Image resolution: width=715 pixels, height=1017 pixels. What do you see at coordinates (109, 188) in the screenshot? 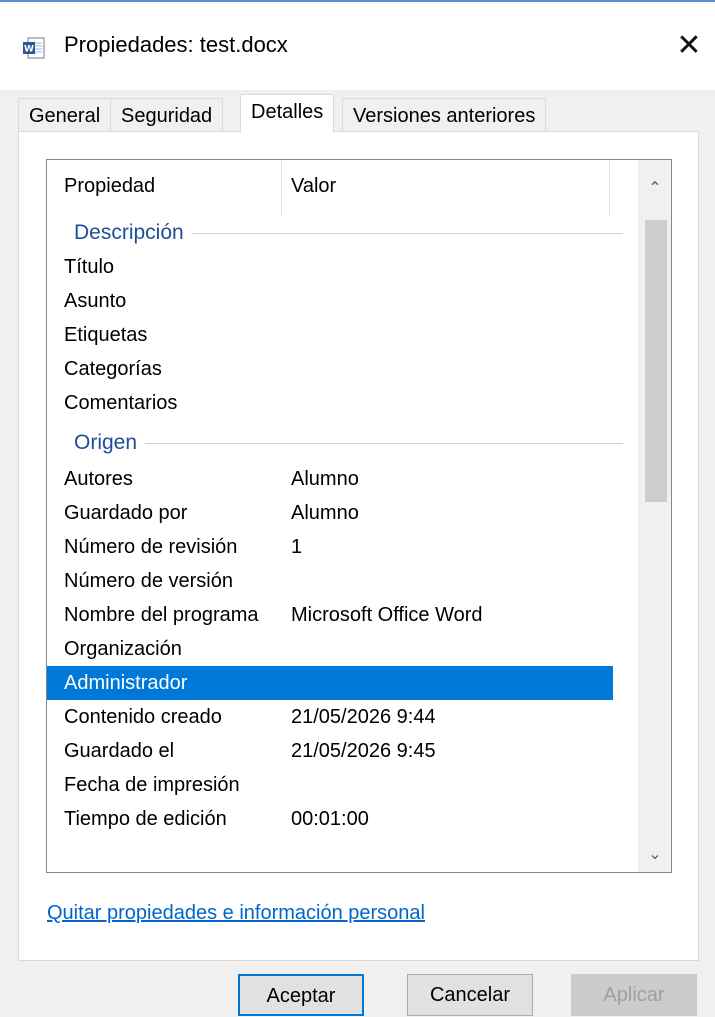
I see `column-header-property: Propiedad` at bounding box center [109, 188].